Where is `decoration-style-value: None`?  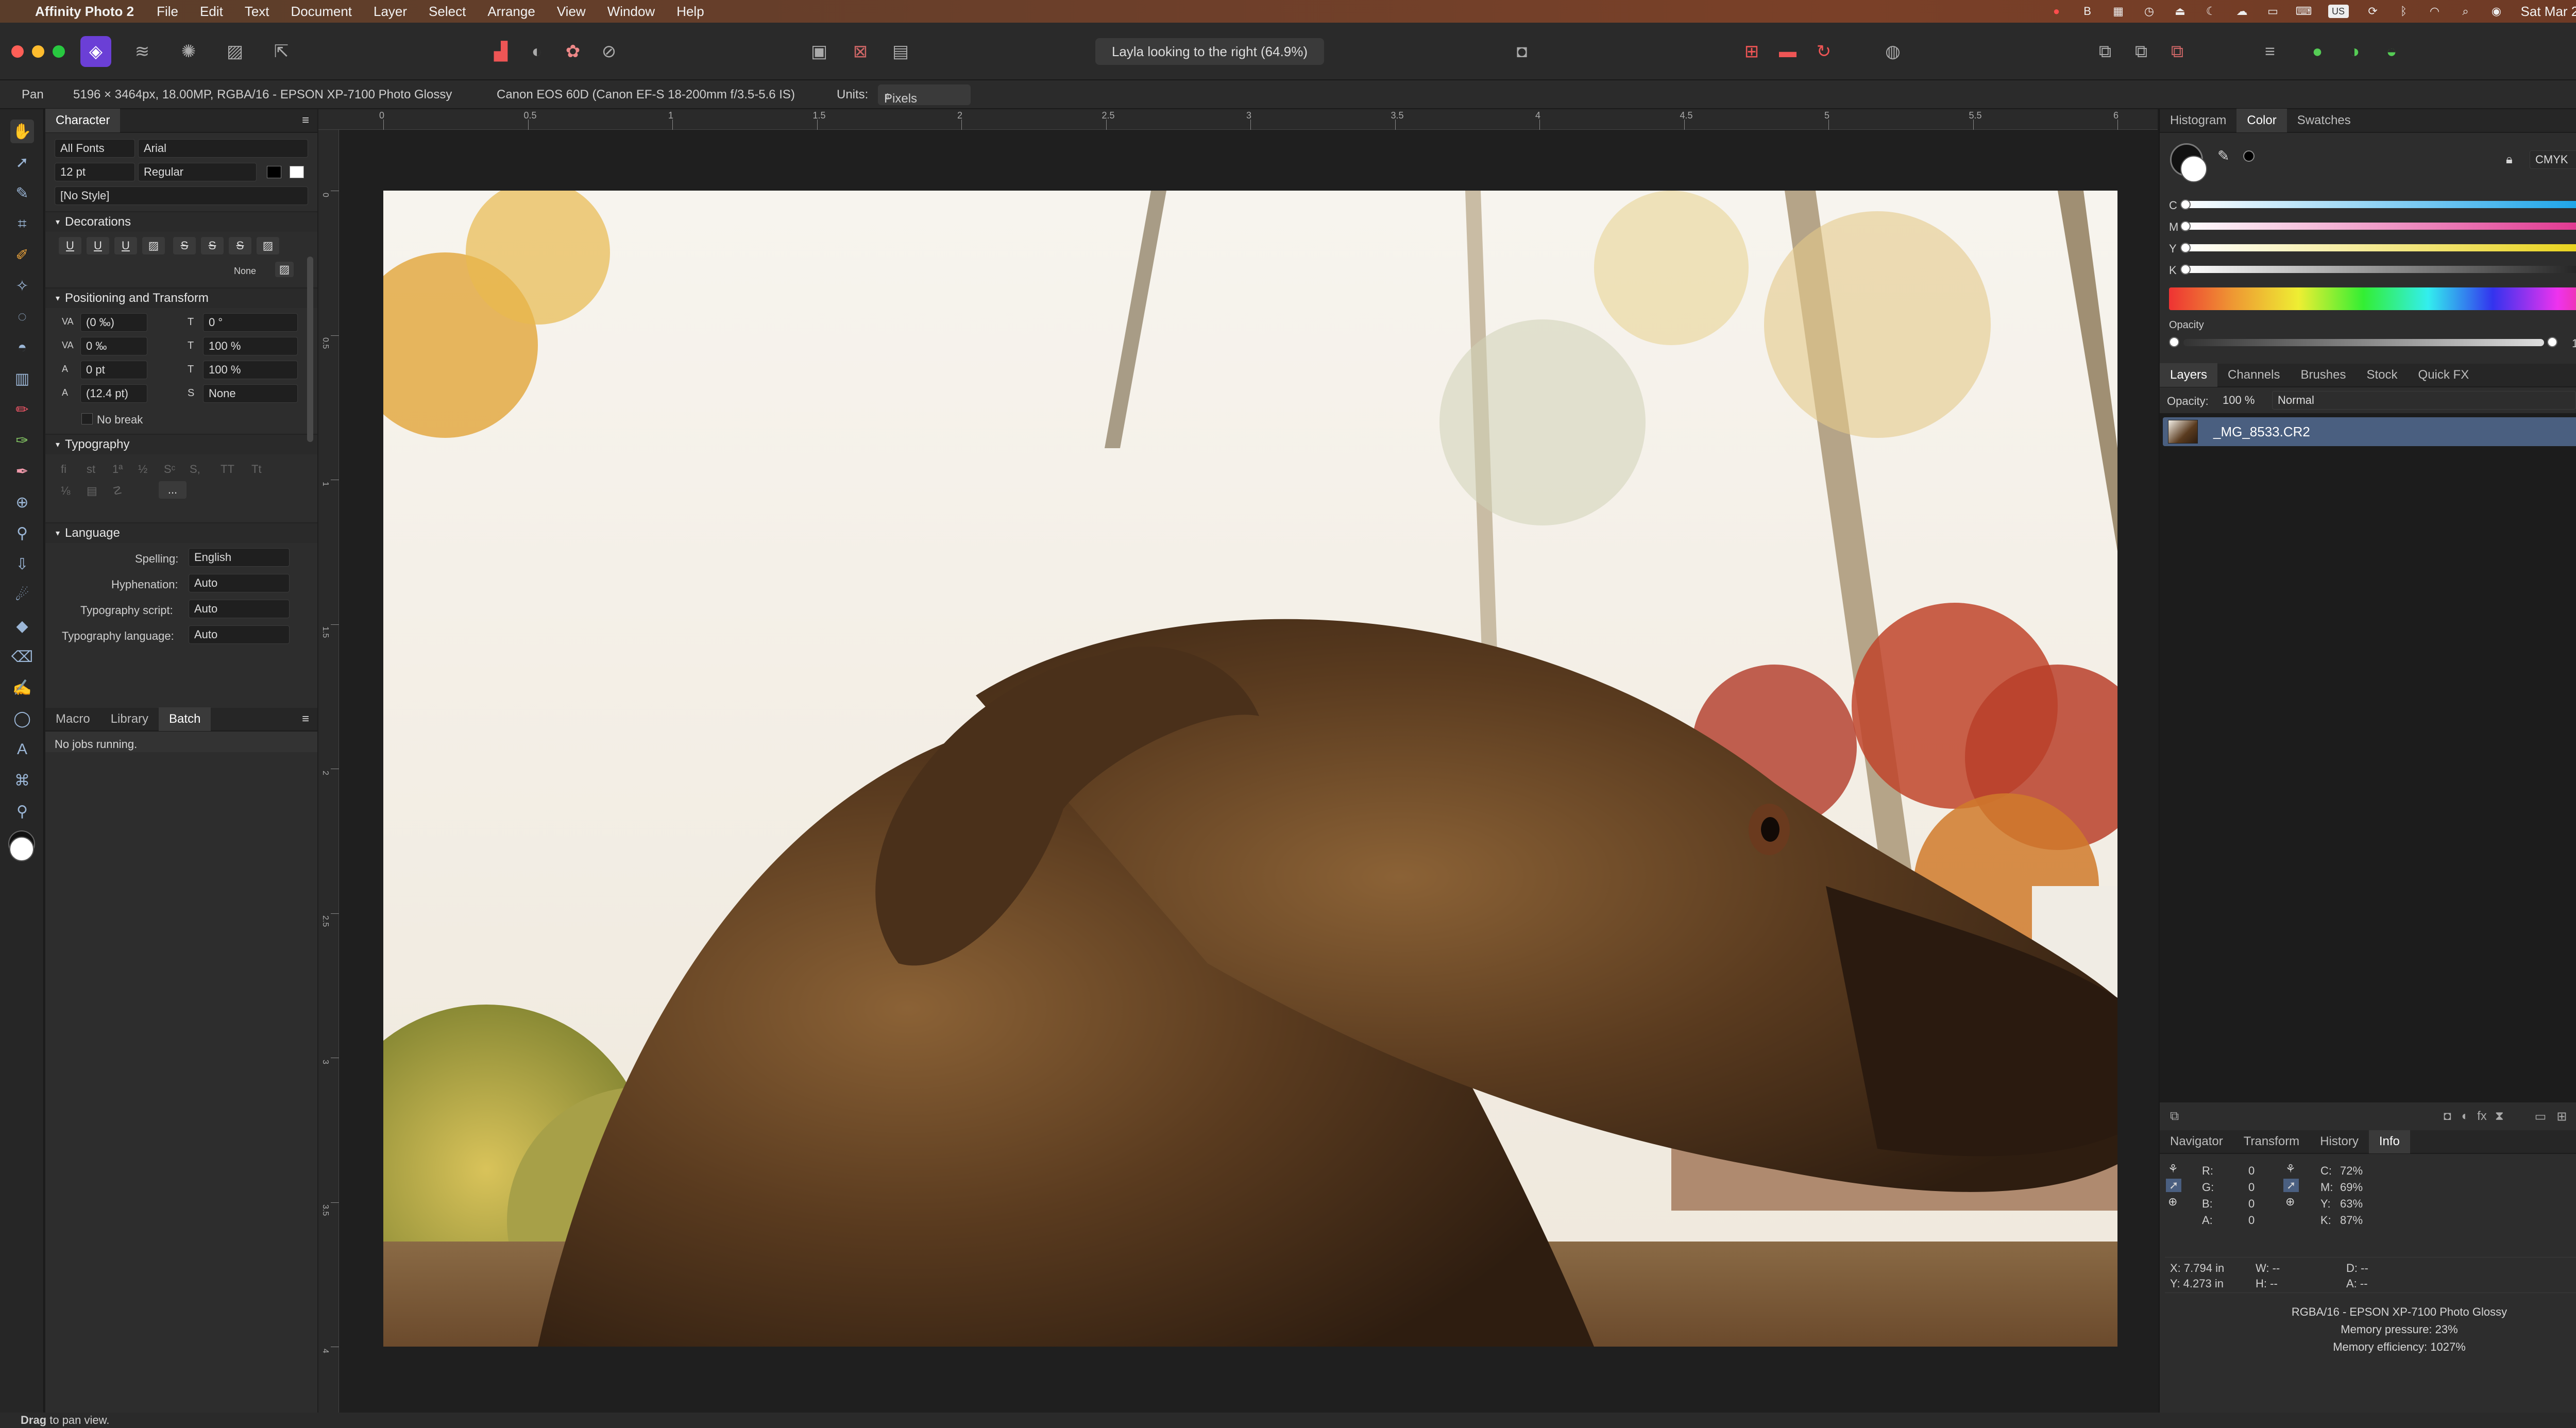 decoration-style-value: None is located at coordinates (245, 271).